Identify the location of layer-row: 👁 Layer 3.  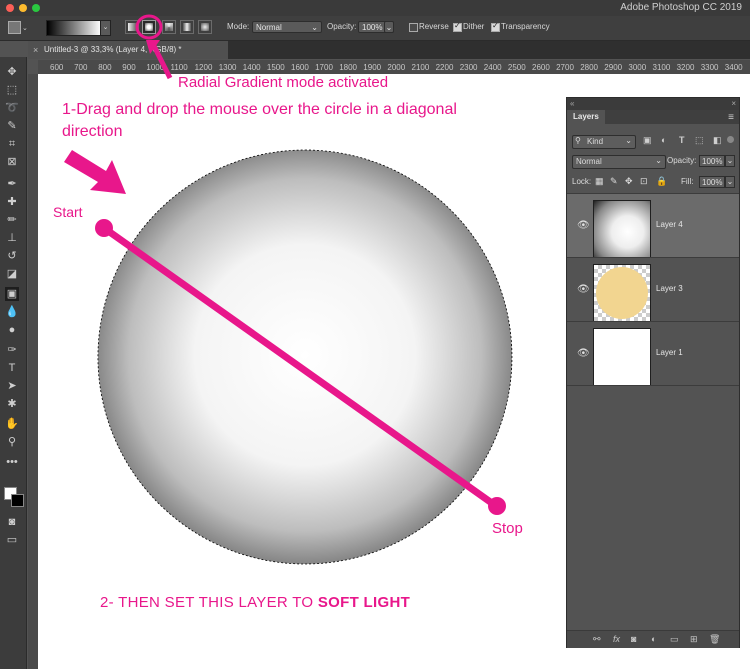
(653, 289).